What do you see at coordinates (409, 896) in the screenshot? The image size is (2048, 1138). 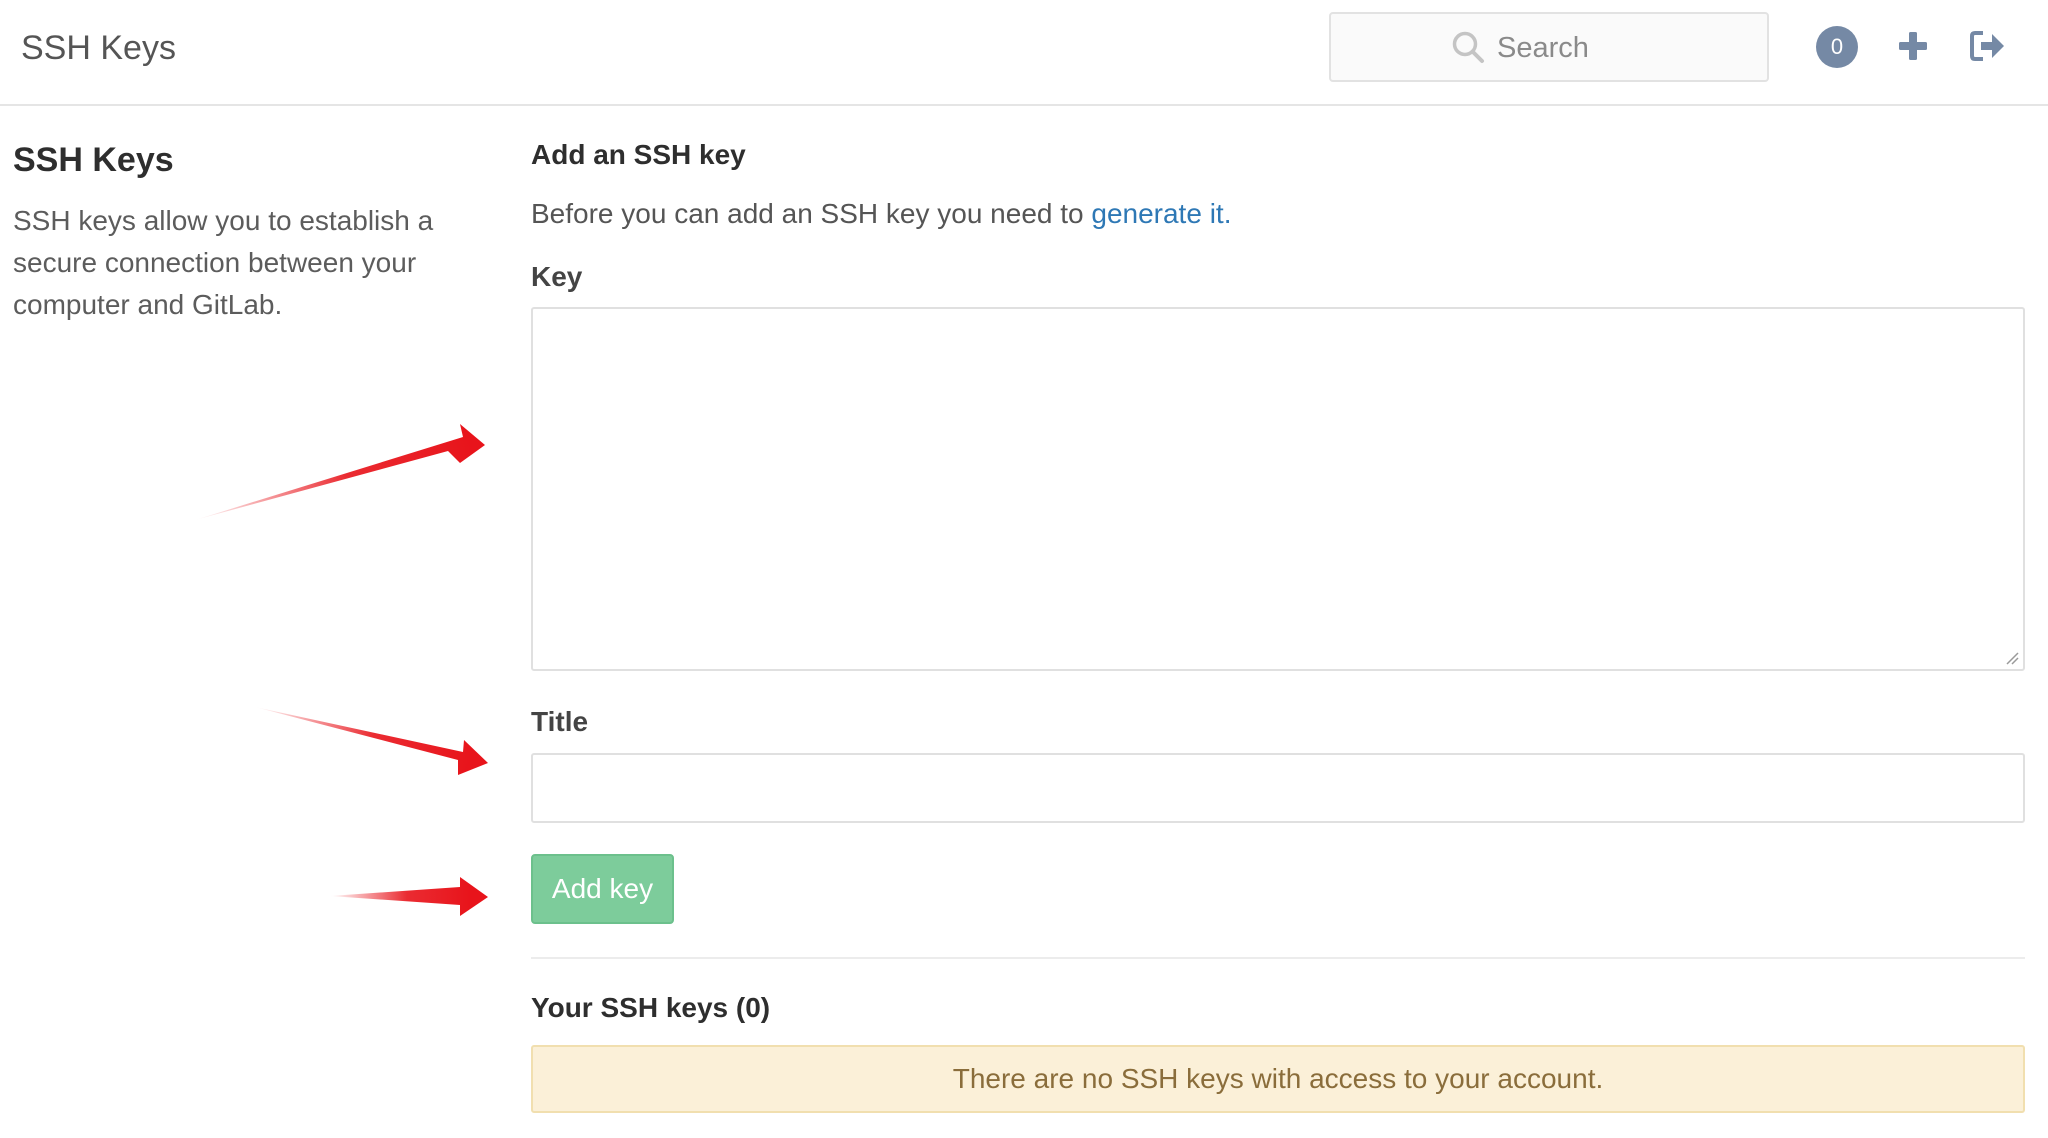 I see `arrow-to-add-key-button` at bounding box center [409, 896].